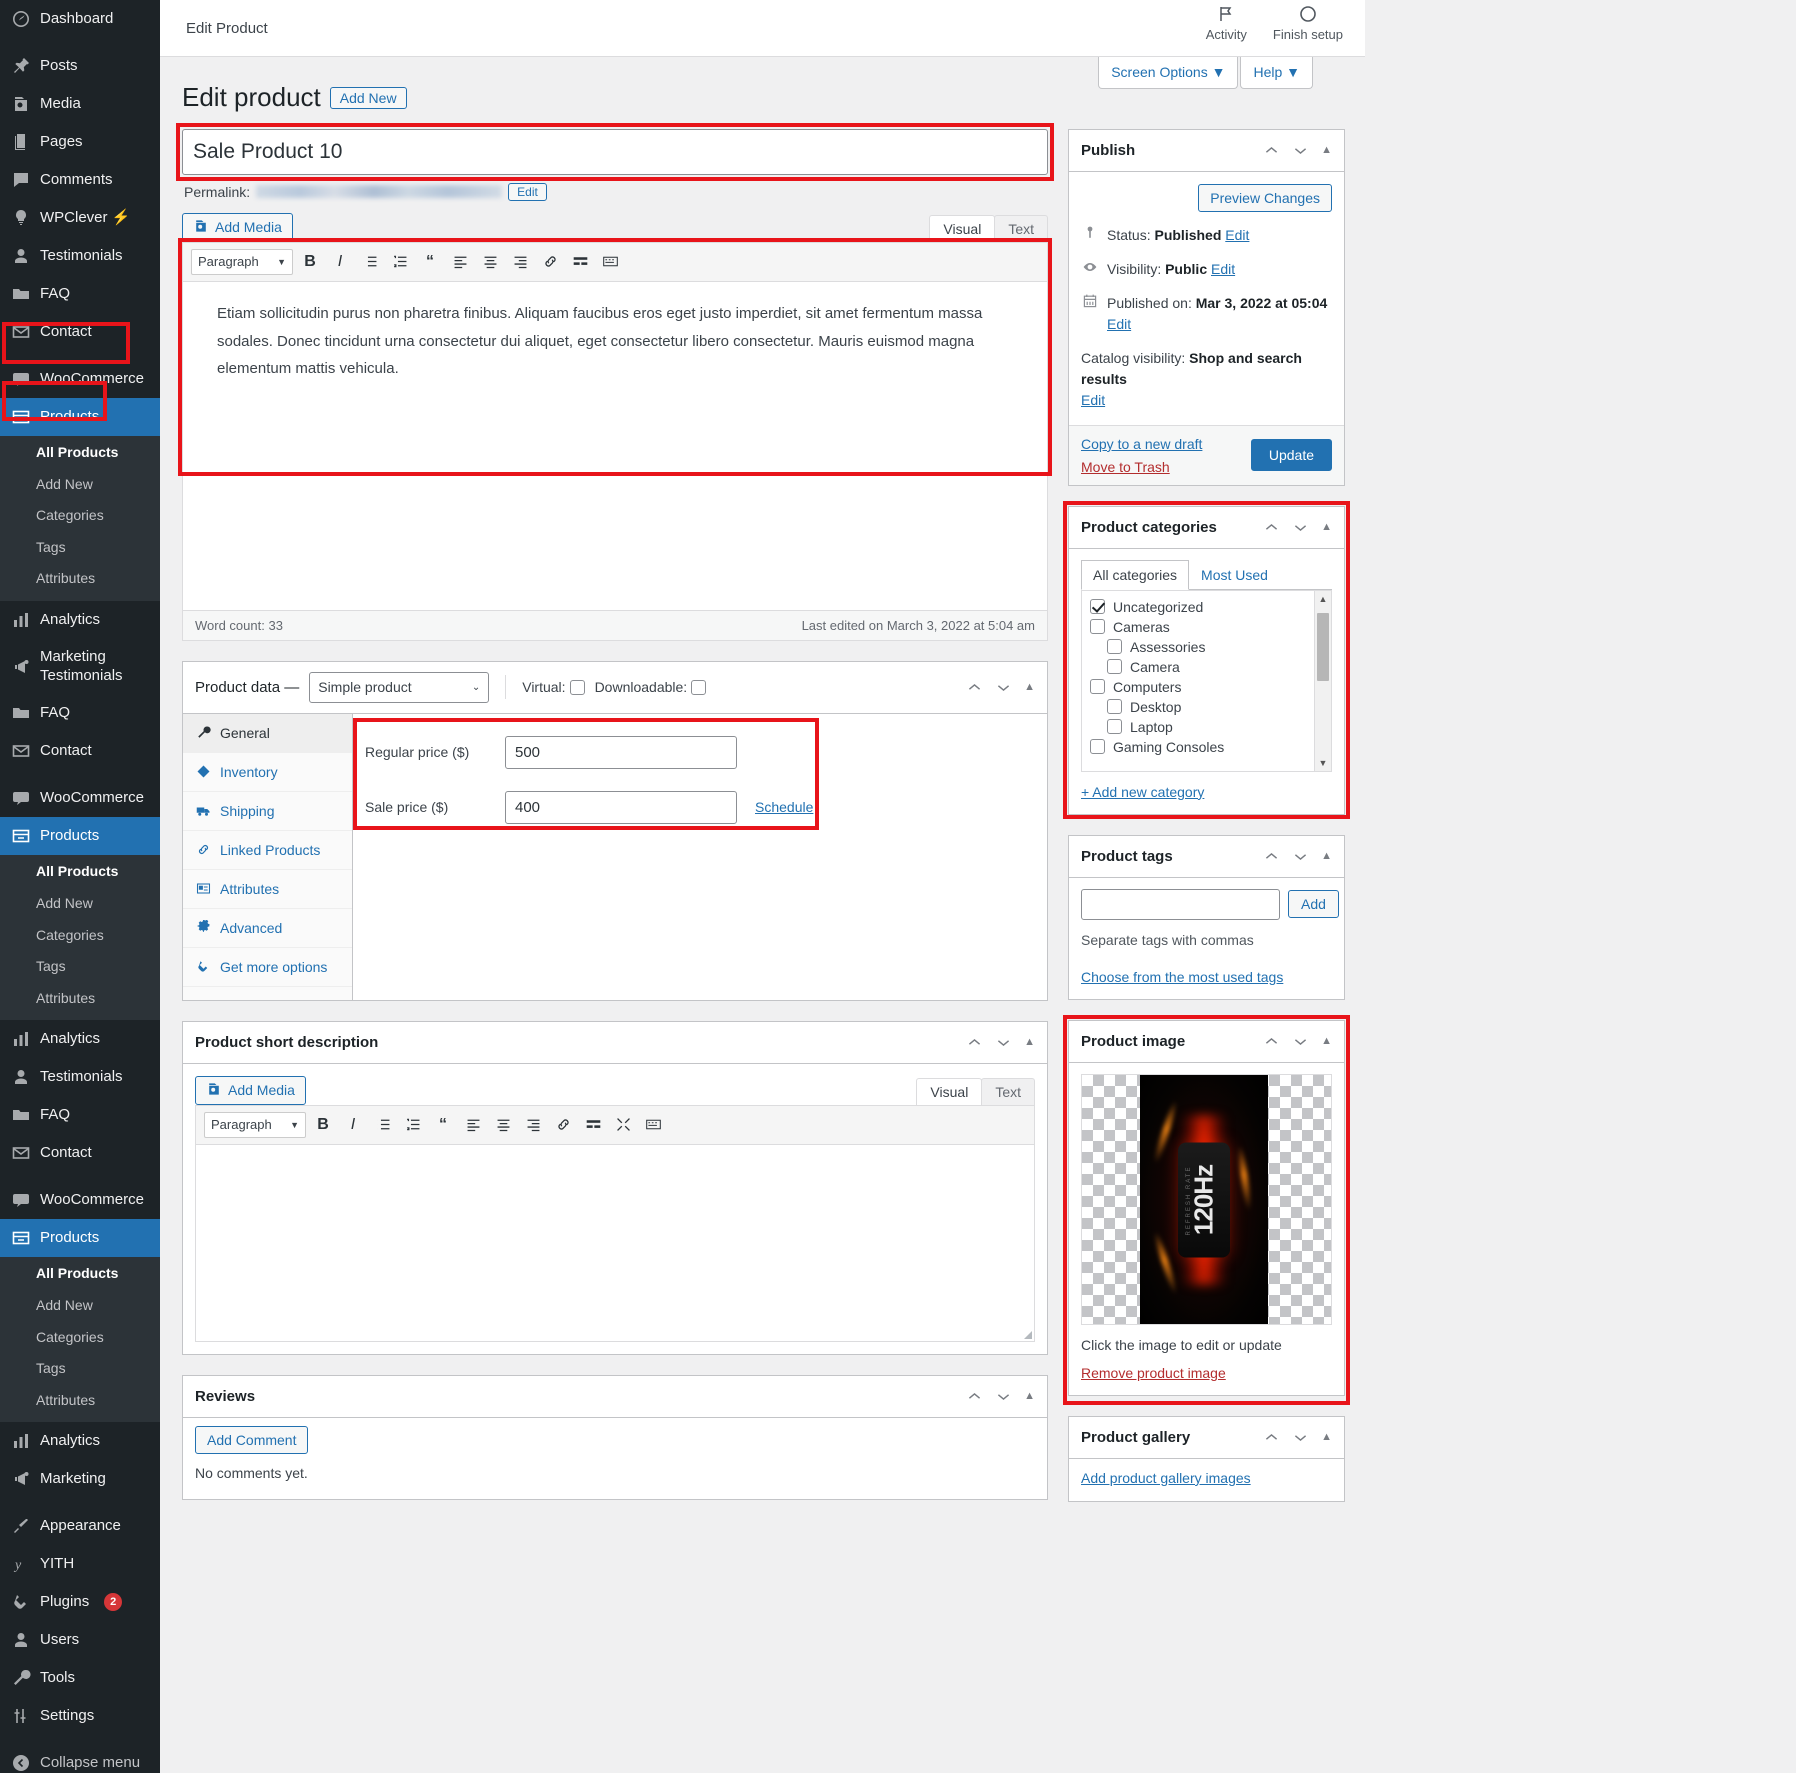 This screenshot has width=1796, height=1773. Describe the element at coordinates (80, 66) in the screenshot. I see `sidebar-item-posts: Posts` at that location.